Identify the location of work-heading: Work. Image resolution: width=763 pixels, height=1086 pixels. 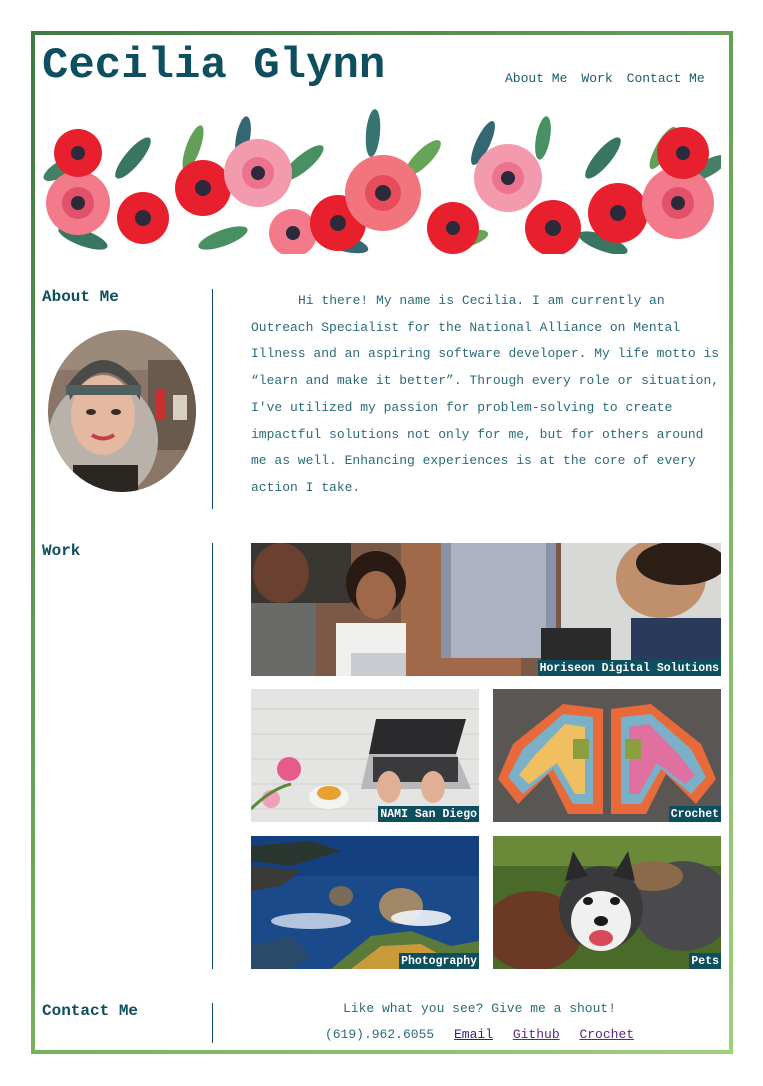
(61, 551).